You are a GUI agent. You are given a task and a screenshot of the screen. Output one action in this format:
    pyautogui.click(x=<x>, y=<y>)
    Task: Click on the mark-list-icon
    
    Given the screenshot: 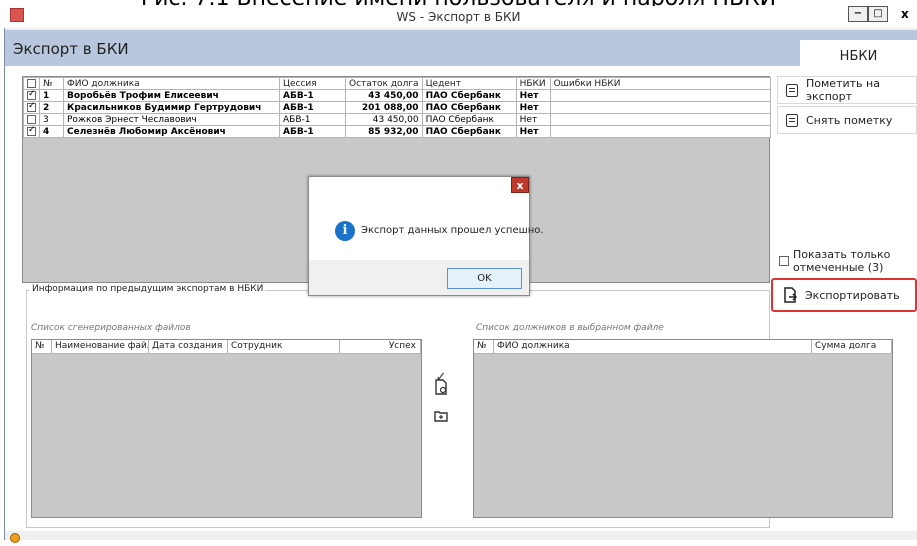 What is the action you would take?
    pyautogui.click(x=792, y=90)
    